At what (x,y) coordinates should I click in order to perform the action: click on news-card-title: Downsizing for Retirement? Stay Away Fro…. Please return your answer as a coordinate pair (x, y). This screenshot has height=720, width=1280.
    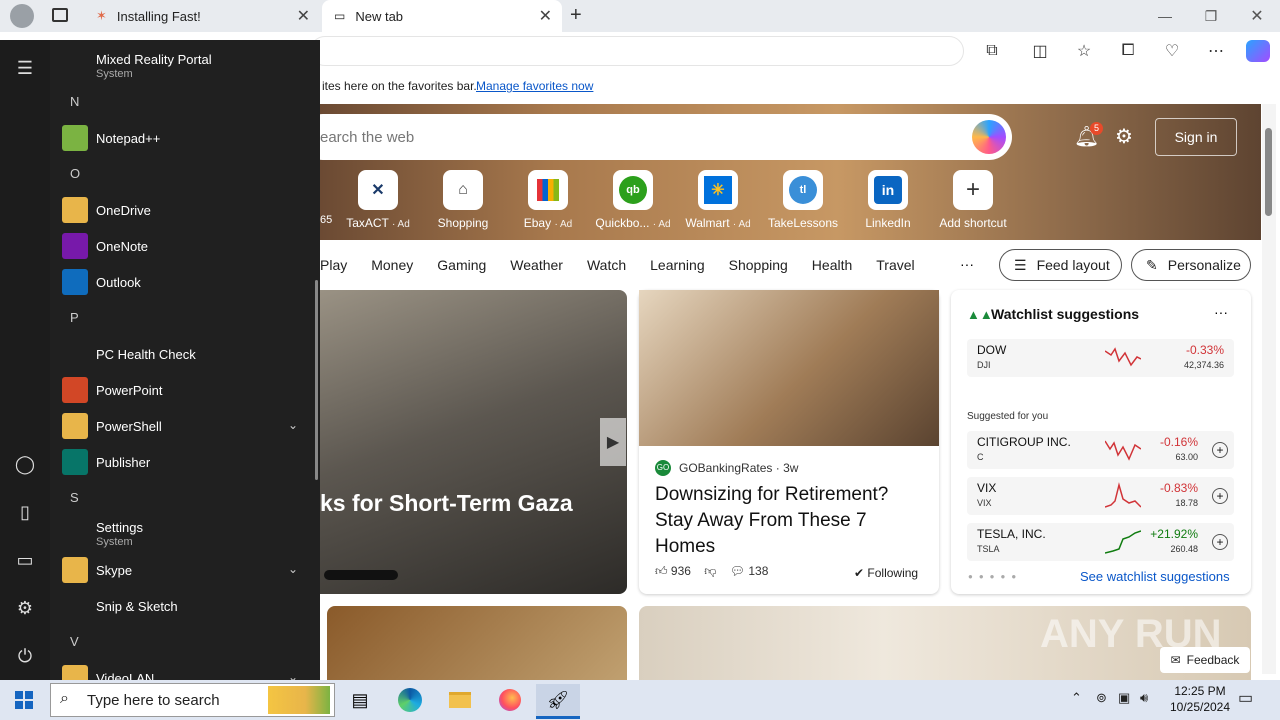
    Looking at the image, I should click on (790, 521).